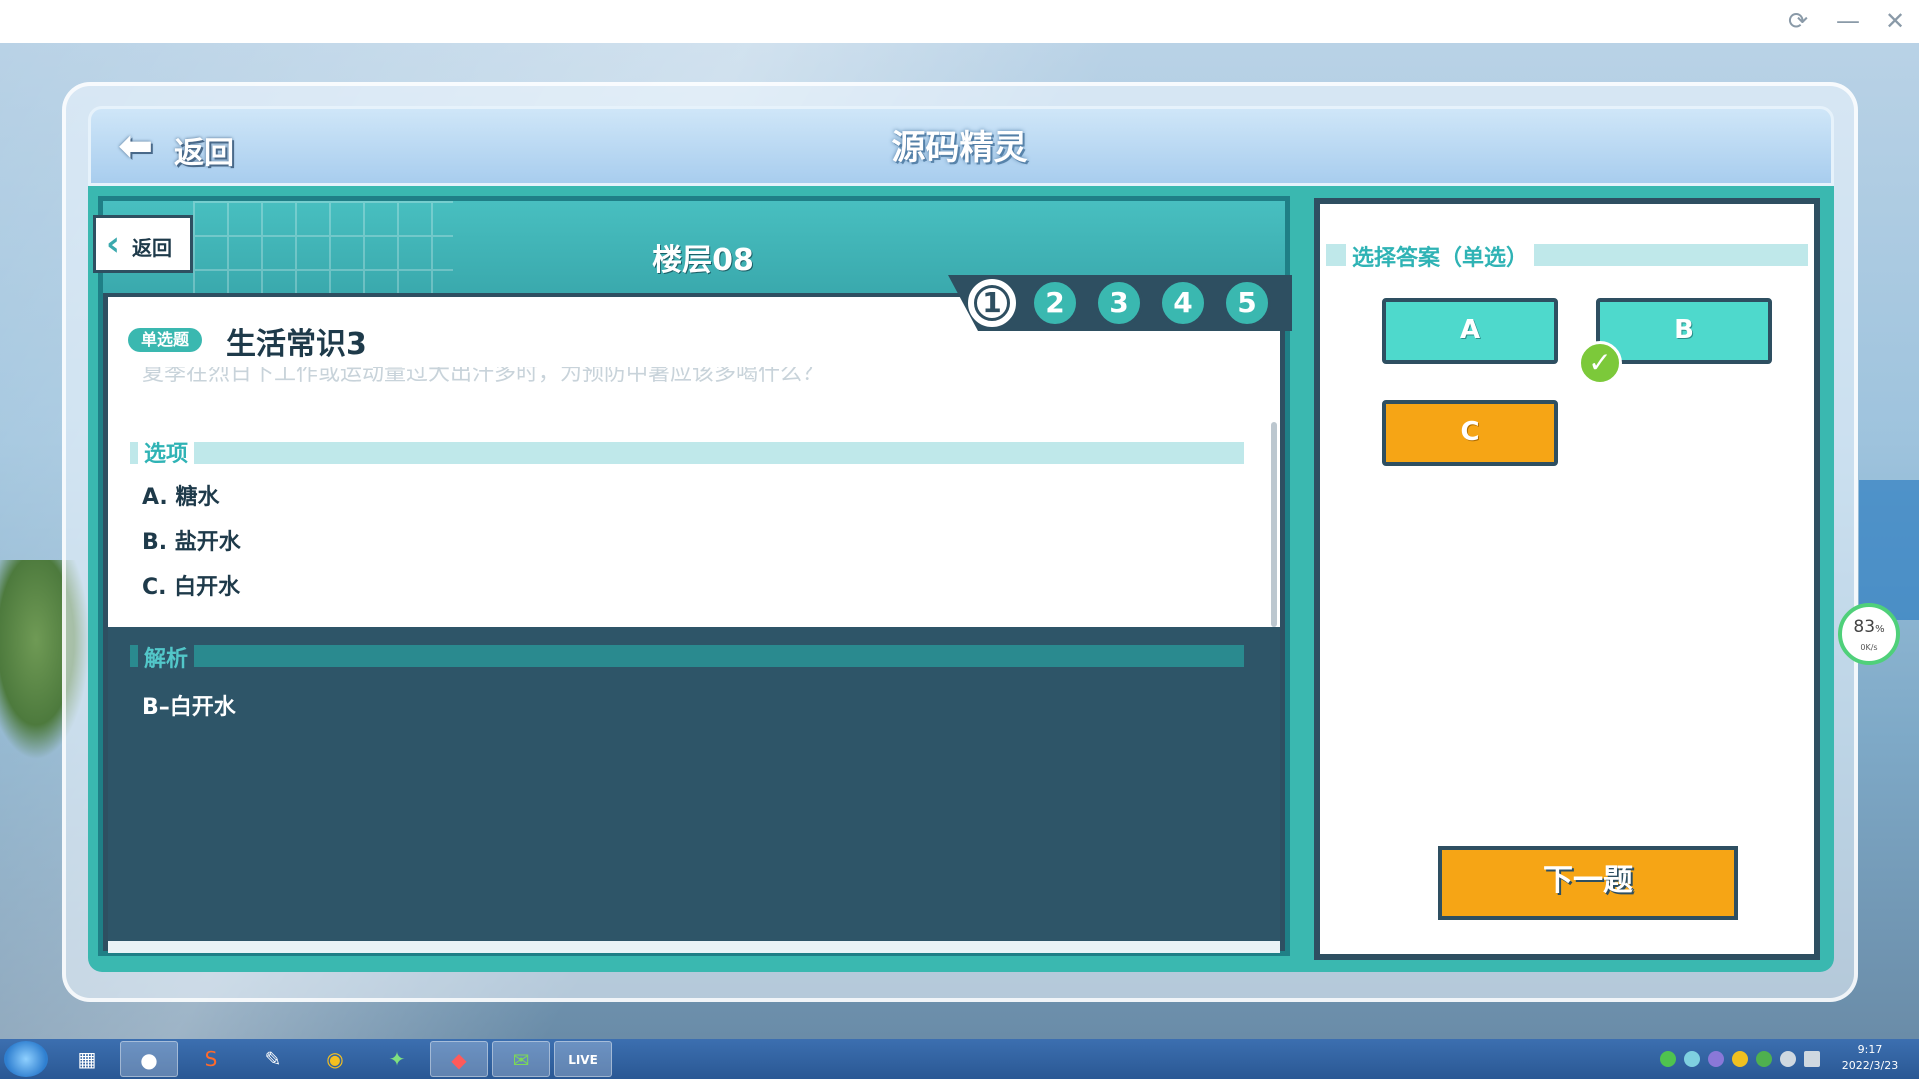 This screenshot has width=1919, height=1079. I want to click on performance-percent-value: 83, so click(1864, 627).